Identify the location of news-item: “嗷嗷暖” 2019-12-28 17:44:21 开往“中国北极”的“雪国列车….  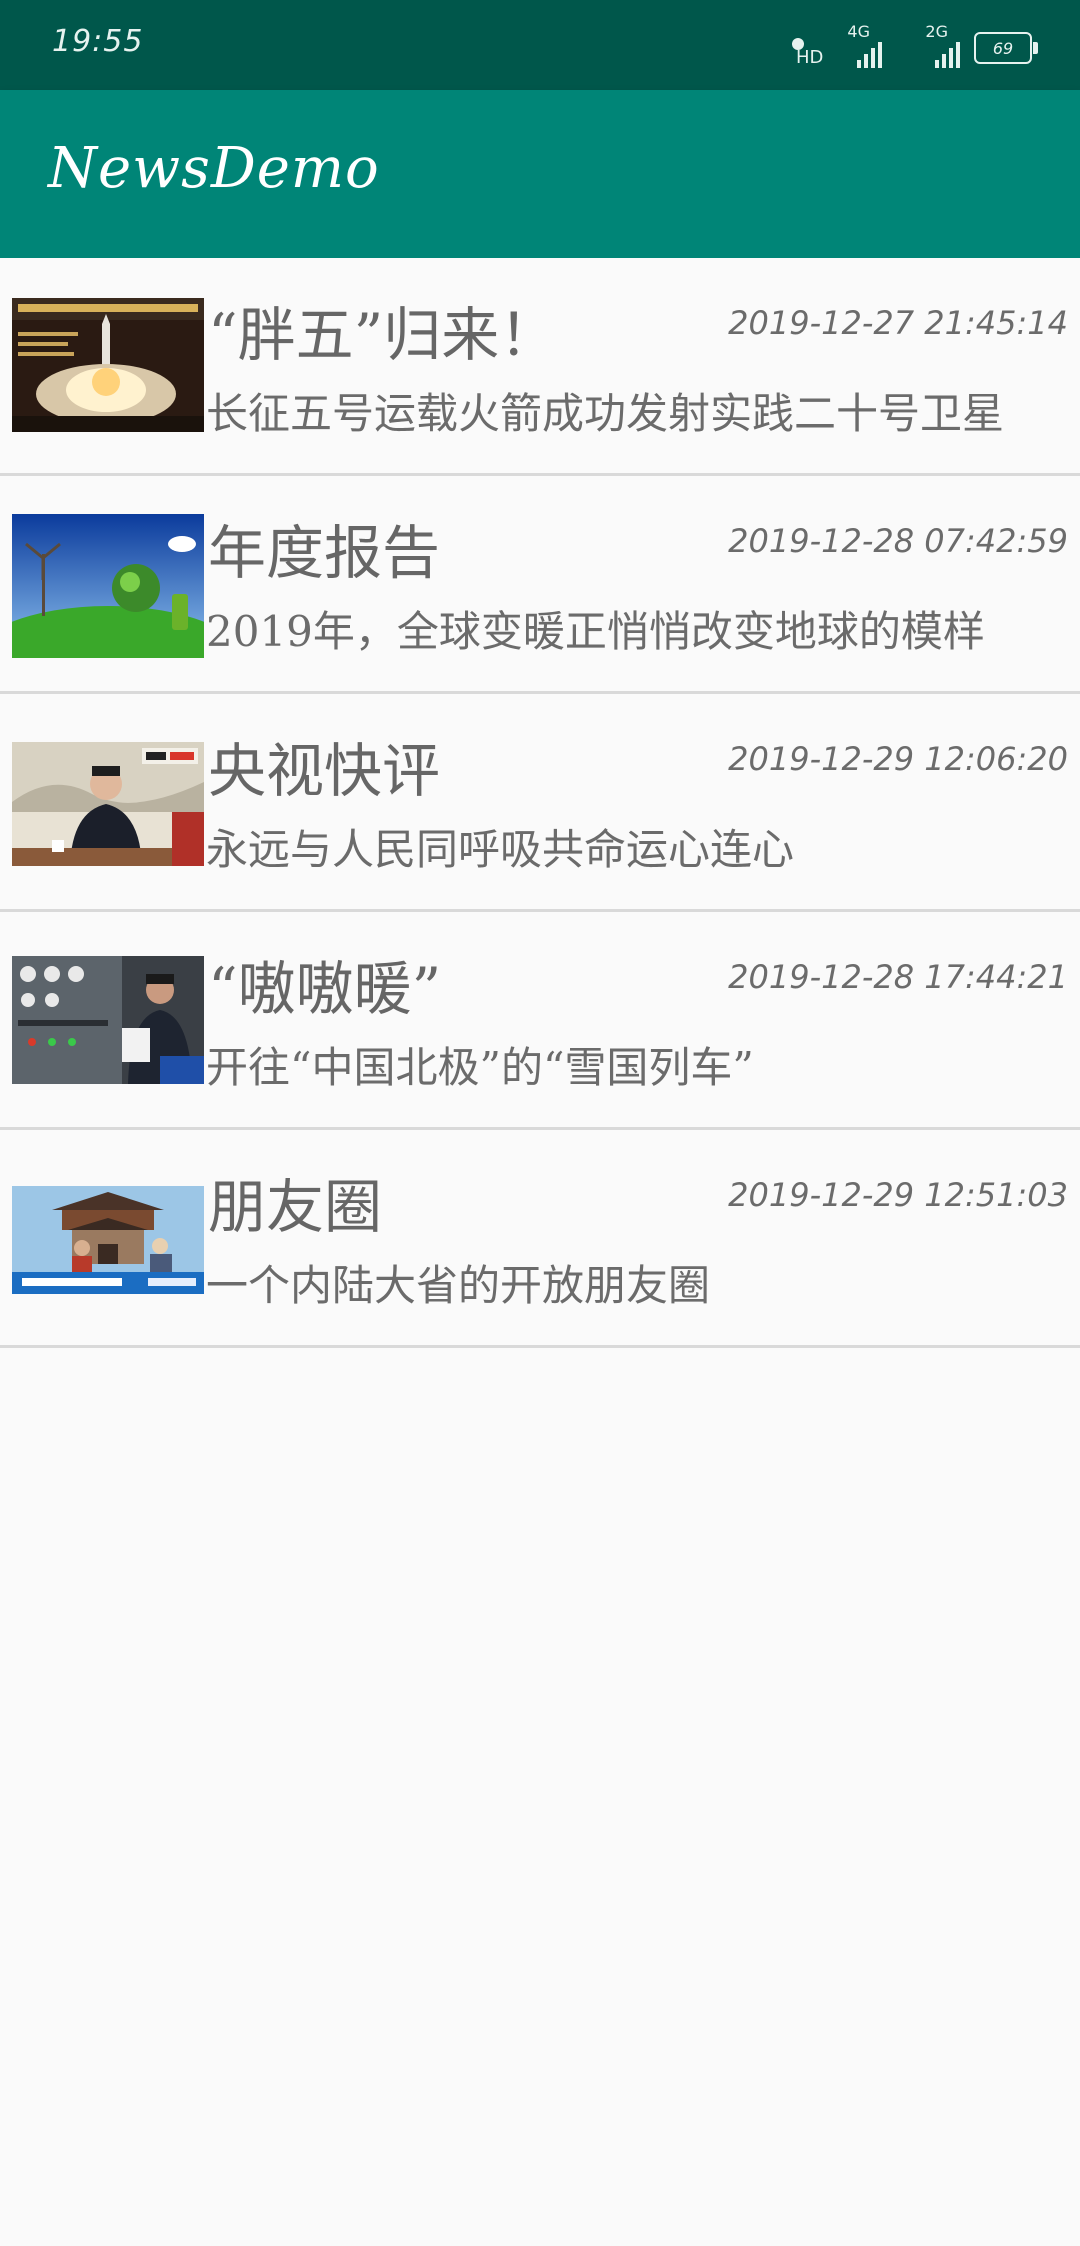
(540, 1021).